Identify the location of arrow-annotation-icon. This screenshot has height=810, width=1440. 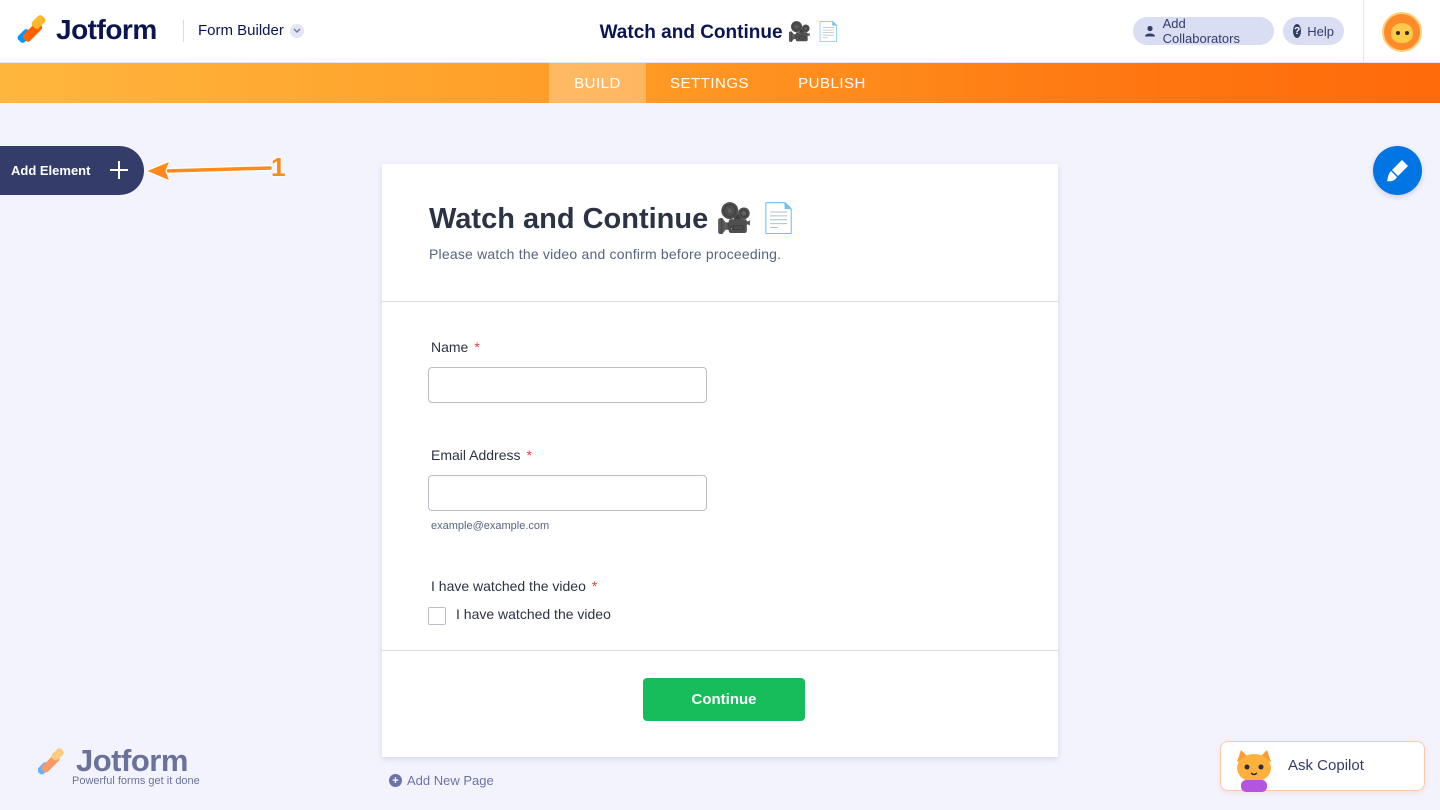
(209, 171).